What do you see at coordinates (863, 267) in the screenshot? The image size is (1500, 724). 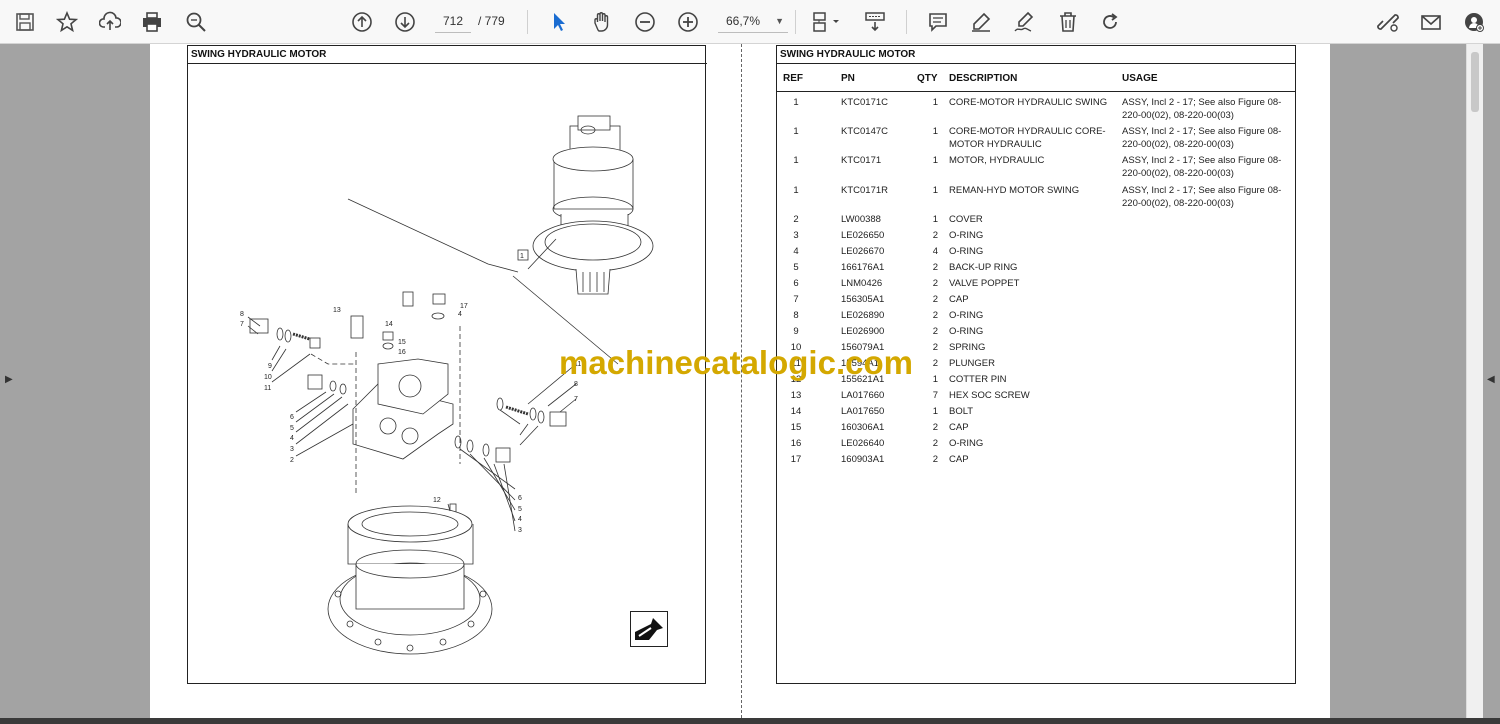 I see `cell-pn: 166176A1` at bounding box center [863, 267].